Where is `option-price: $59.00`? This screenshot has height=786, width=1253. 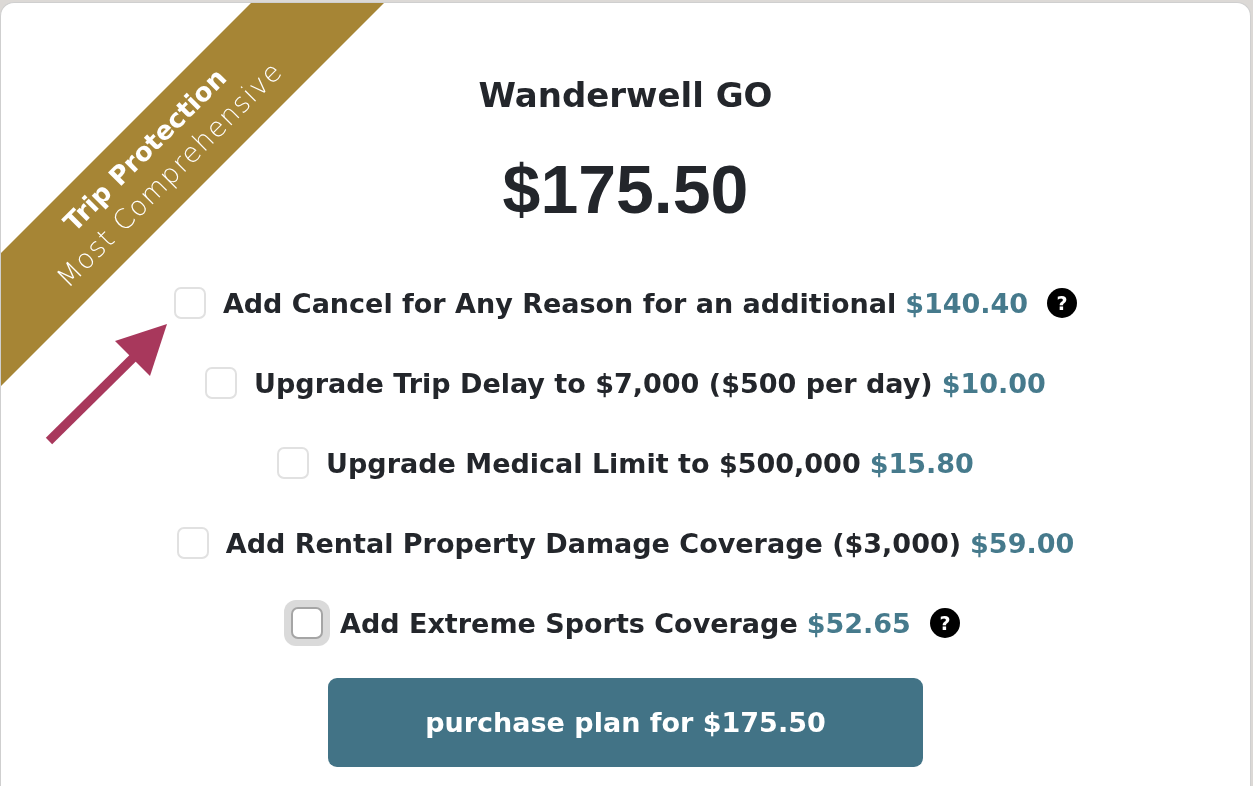
option-price: $59.00 is located at coordinates (1022, 543).